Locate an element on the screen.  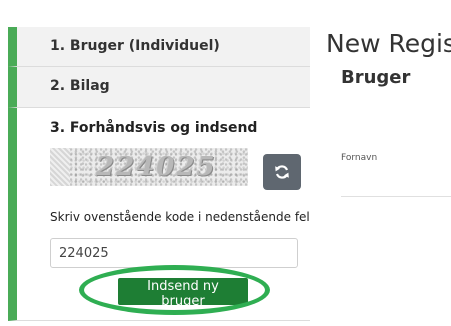
captcha-code: 224025 is located at coordinates (156, 167).